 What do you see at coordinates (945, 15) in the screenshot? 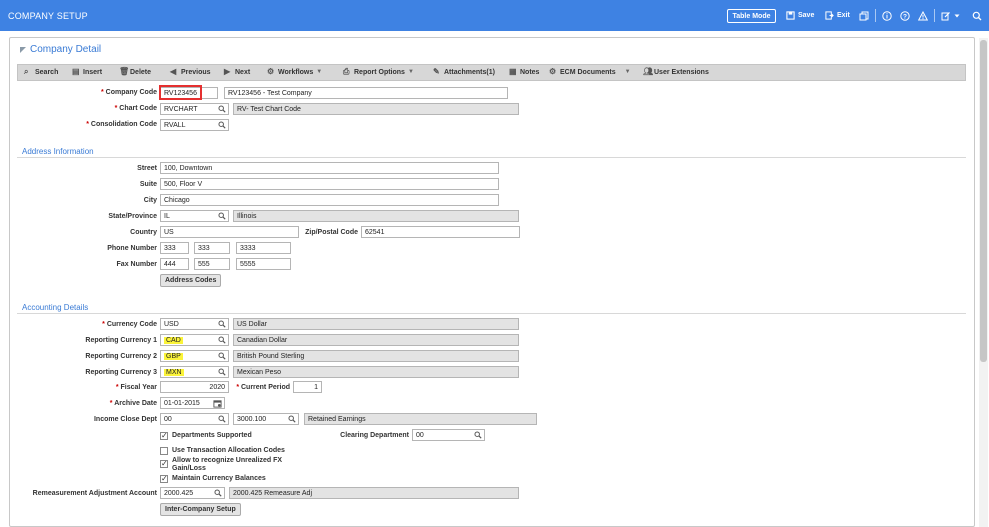
I see `edit-icon` at bounding box center [945, 15].